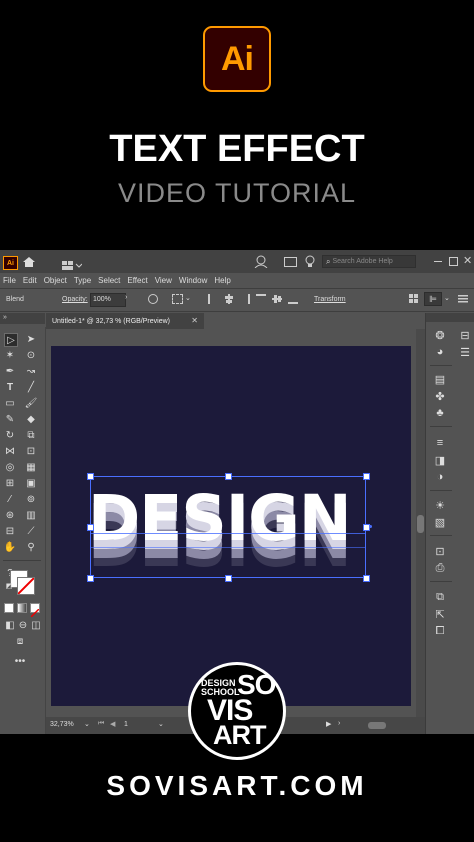 Image resolution: width=474 pixels, height=842 pixels. What do you see at coordinates (31, 387) in the screenshot?
I see `line-tool-icon: ╱` at bounding box center [31, 387].